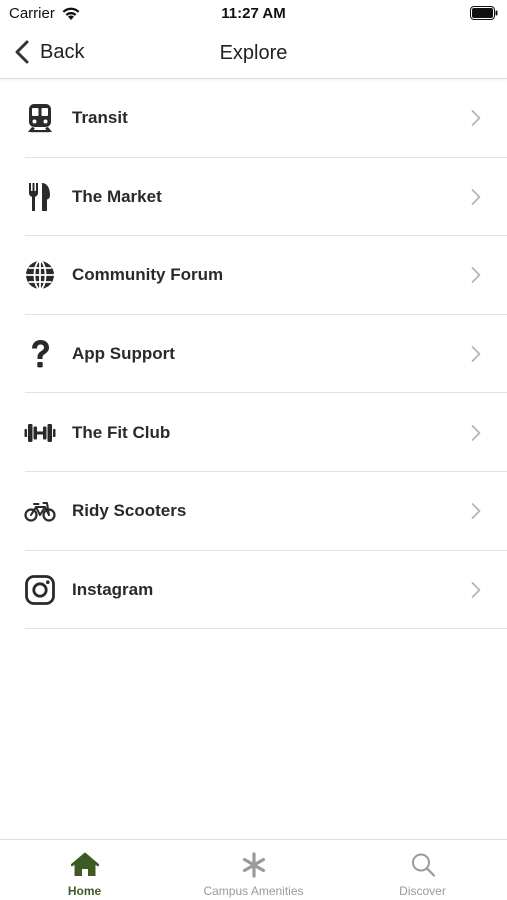  What do you see at coordinates (84, 864) in the screenshot?
I see `home-icon` at bounding box center [84, 864].